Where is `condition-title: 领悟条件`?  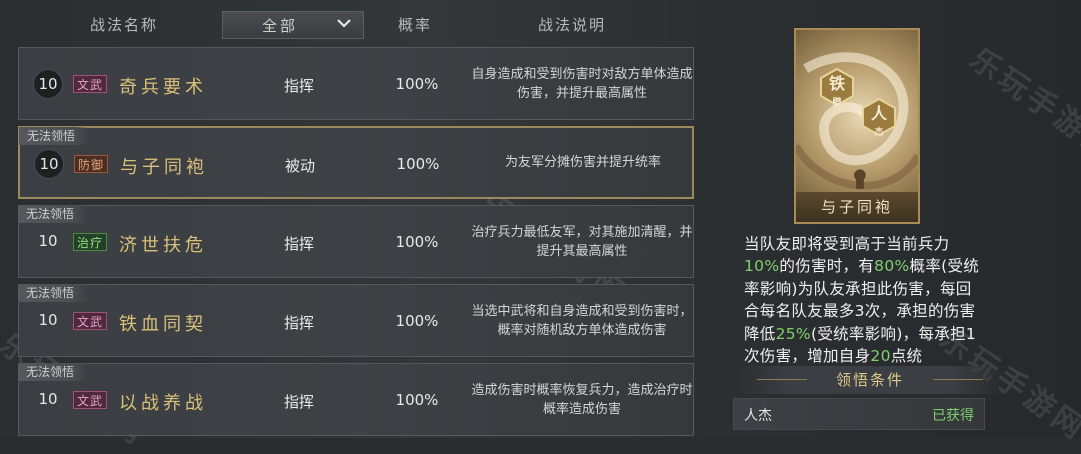
condition-title: 领悟条件 is located at coordinates (870, 380).